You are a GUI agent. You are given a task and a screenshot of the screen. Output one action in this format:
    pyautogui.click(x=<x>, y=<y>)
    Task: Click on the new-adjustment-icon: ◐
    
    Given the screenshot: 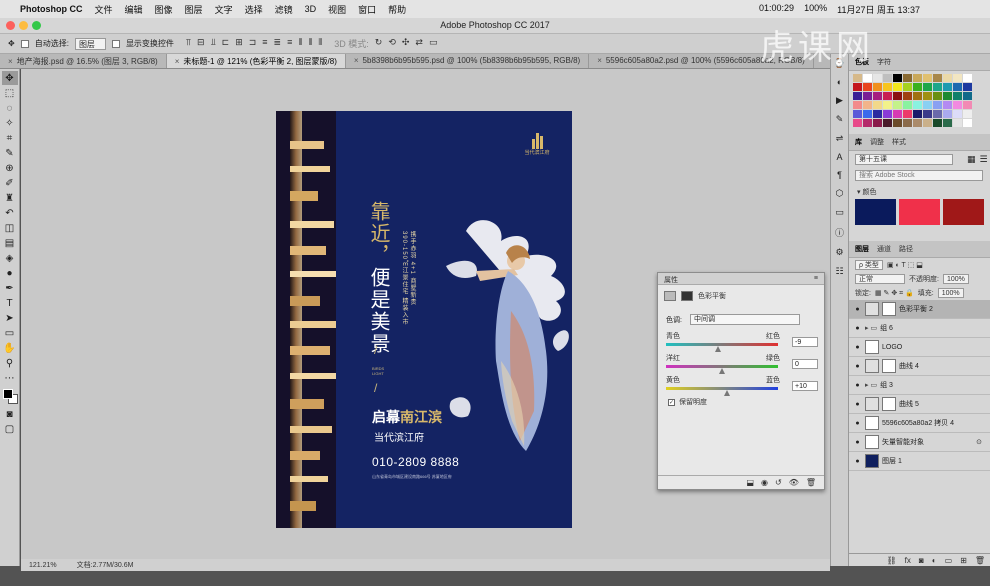 What is the action you would take?
    pyautogui.click(x=934, y=560)
    